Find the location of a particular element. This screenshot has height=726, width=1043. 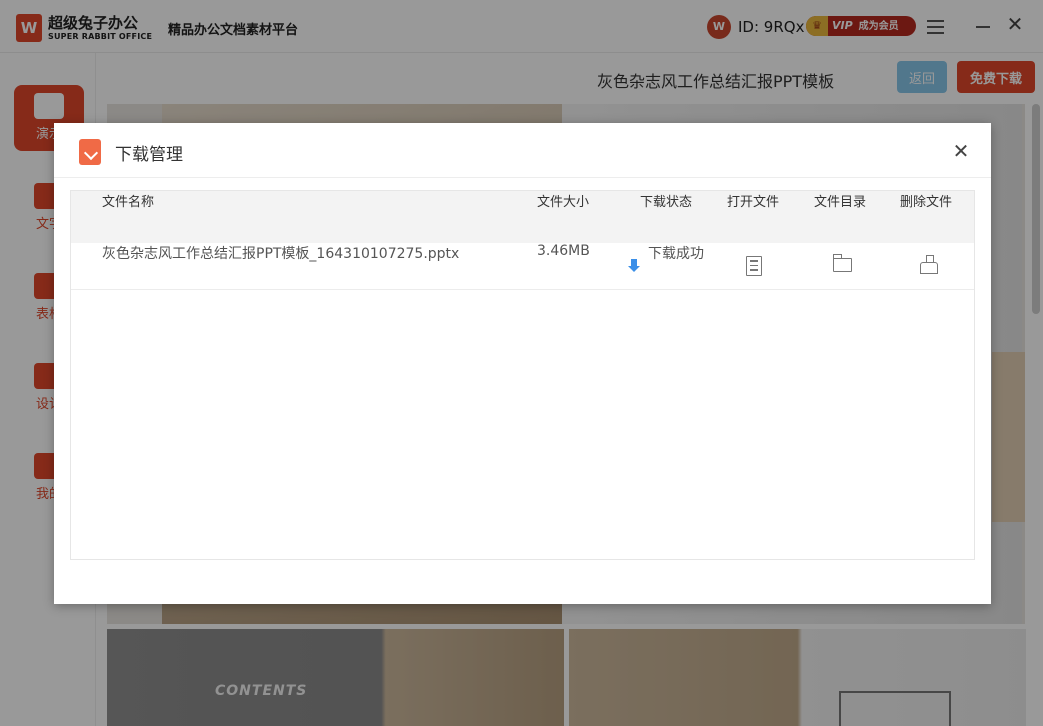

column-header-filename: 文件名称 is located at coordinates (128, 202).